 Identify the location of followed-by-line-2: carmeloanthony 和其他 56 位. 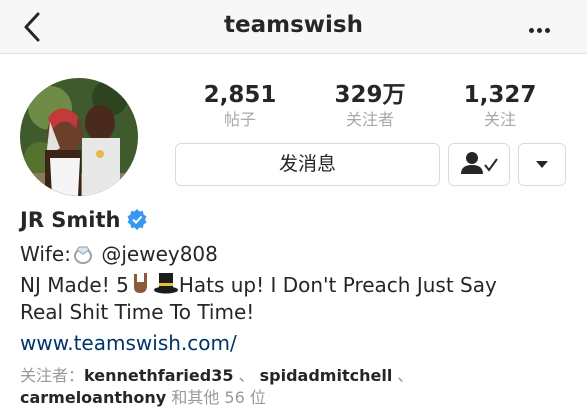
(143, 398).